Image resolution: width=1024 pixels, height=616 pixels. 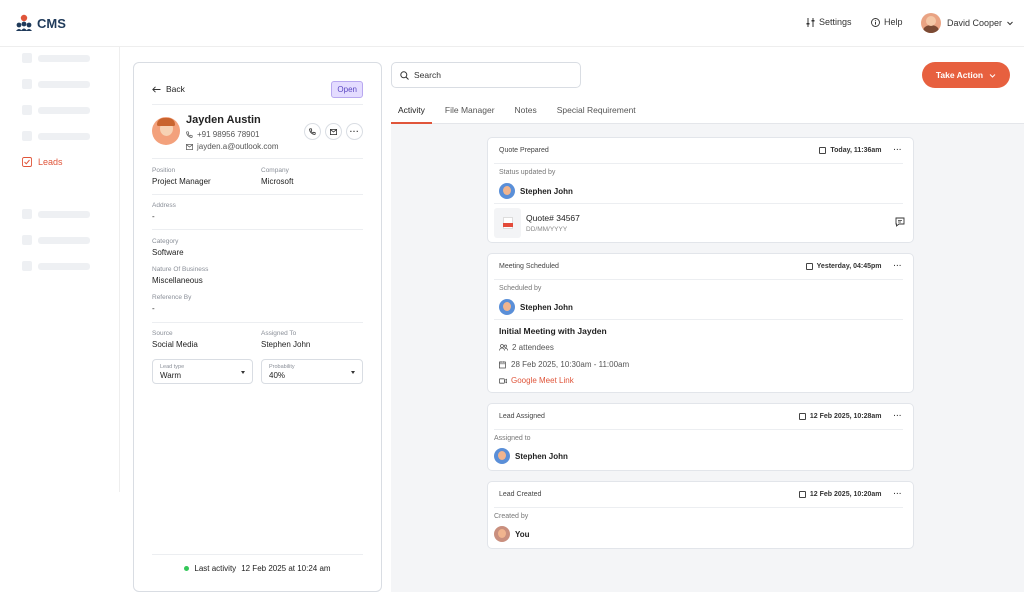 What do you see at coordinates (165, 241) in the screenshot?
I see `category-label: Category` at bounding box center [165, 241].